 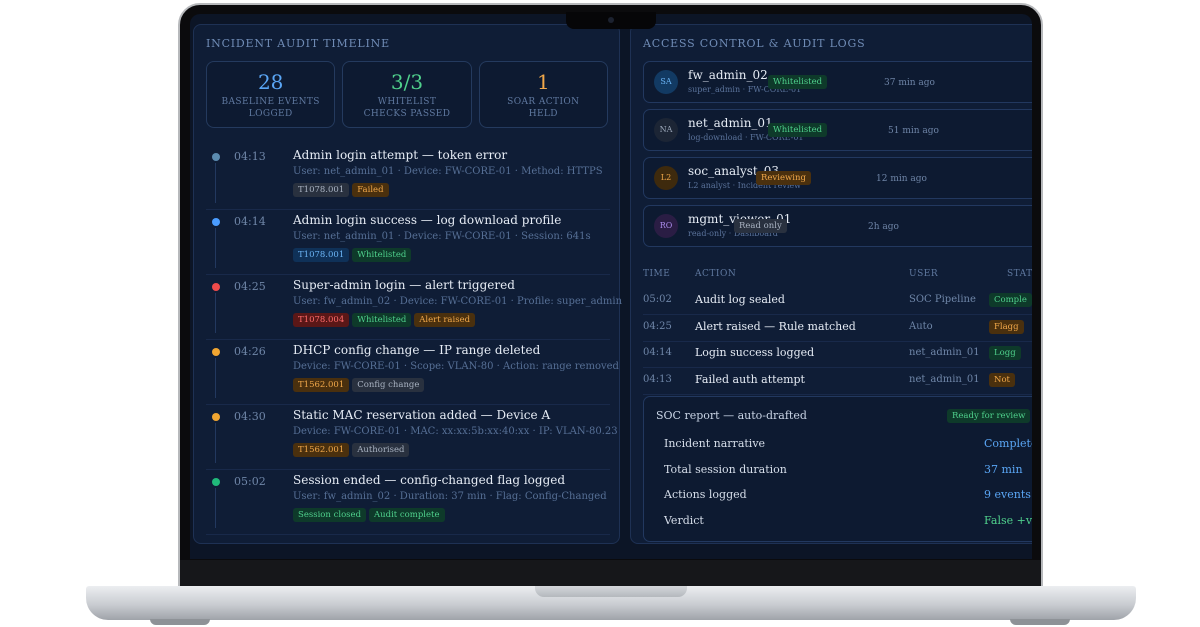 What do you see at coordinates (783, 178) in the screenshot?
I see `user-status-badge: Reviewing` at bounding box center [783, 178].